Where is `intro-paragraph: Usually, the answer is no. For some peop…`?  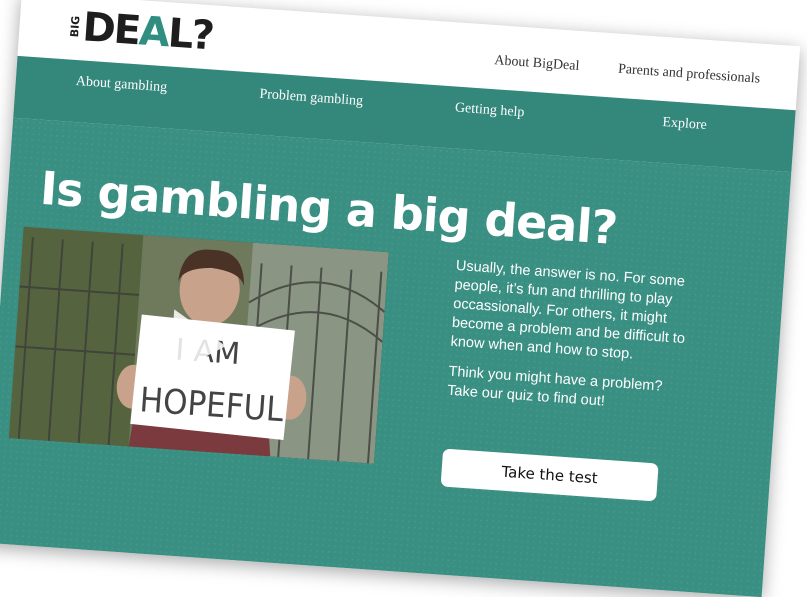 intro-paragraph: Usually, the answer is no. For some peop… is located at coordinates (568, 310).